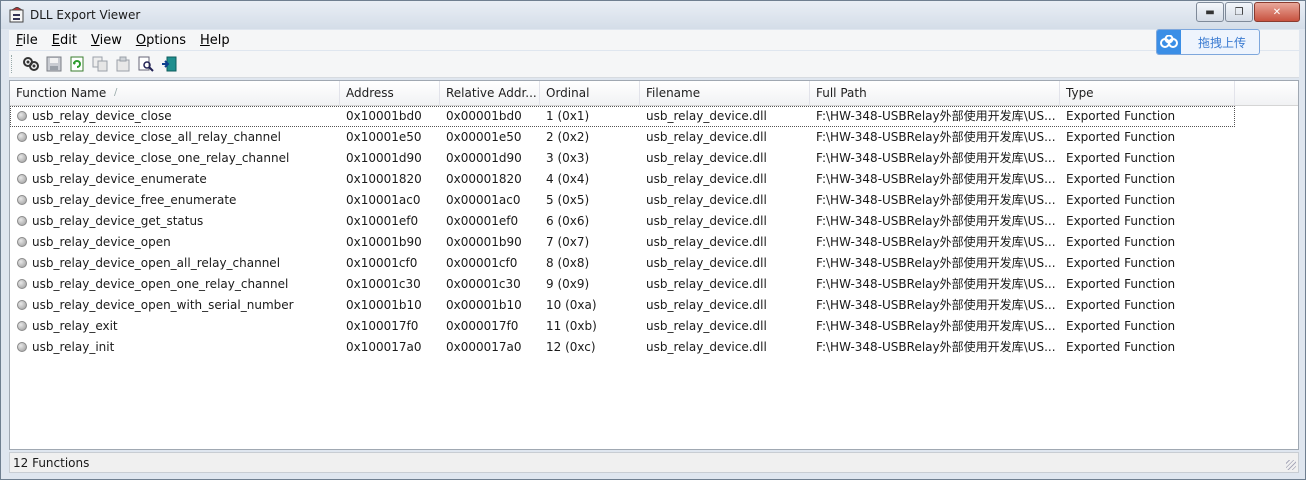 The image size is (1306, 480). Describe the element at coordinates (146, 64) in the screenshot. I see `search-icon` at that location.